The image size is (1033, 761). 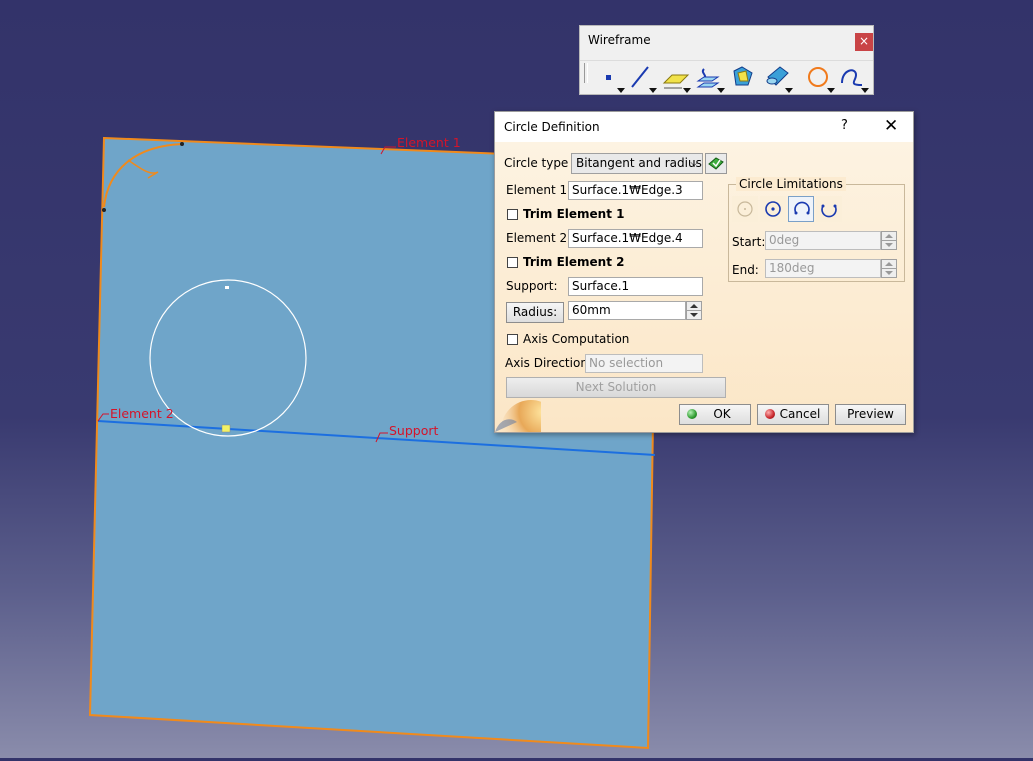 I want to click on radius-spinner, so click(x=694, y=310).